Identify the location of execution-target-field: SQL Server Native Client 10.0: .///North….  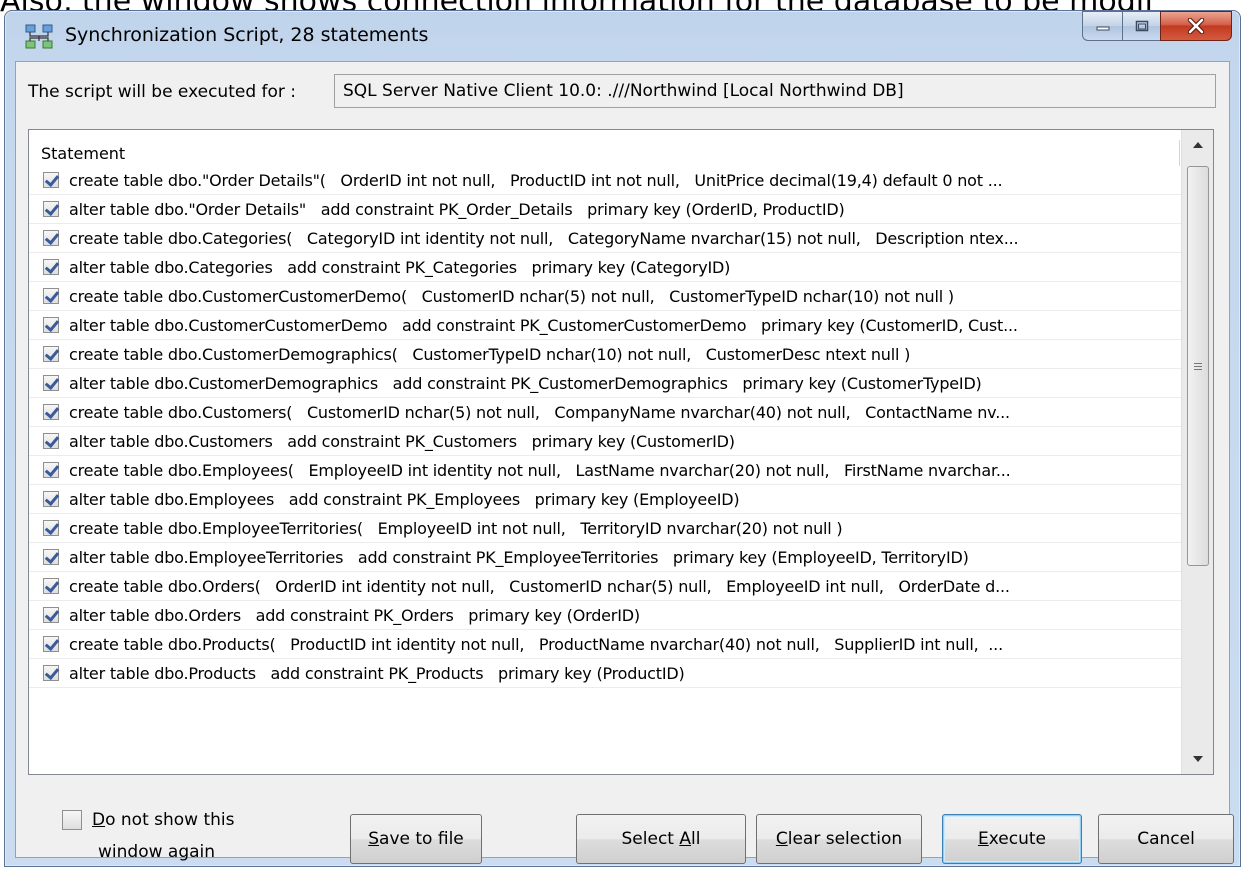
(775, 91).